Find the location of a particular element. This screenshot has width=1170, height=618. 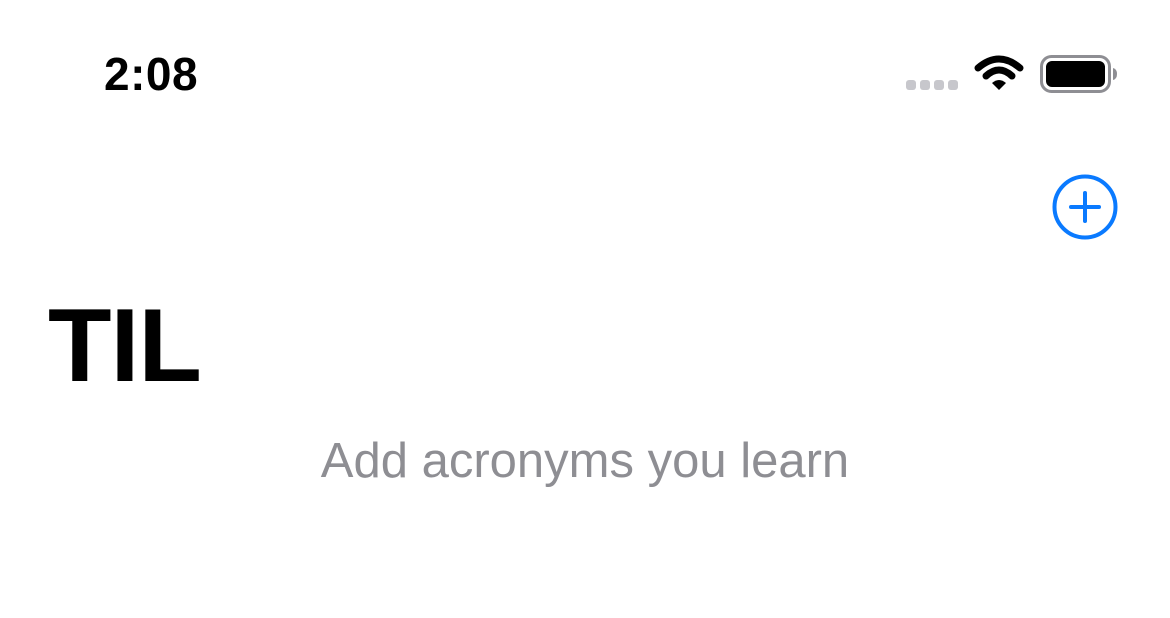

battery-icon is located at coordinates (1078, 74).